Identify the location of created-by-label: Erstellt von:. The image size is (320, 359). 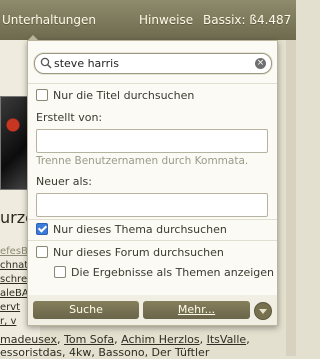
(69, 117).